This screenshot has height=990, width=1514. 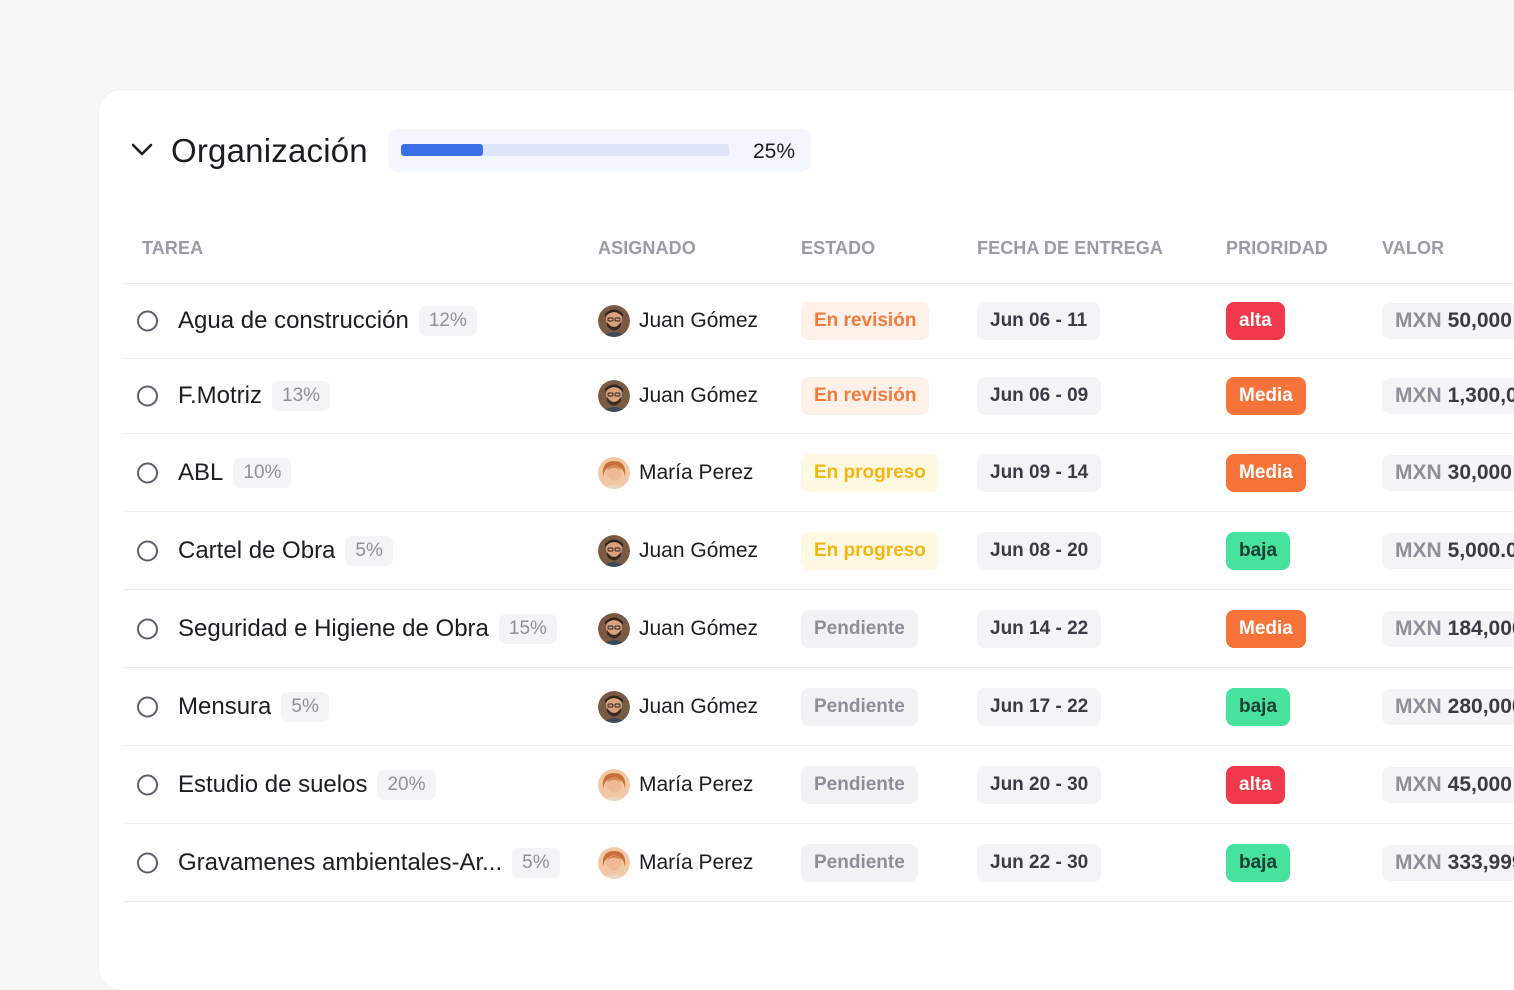 I want to click on due-date-badge: Jun 20 - 30, so click(x=1039, y=784).